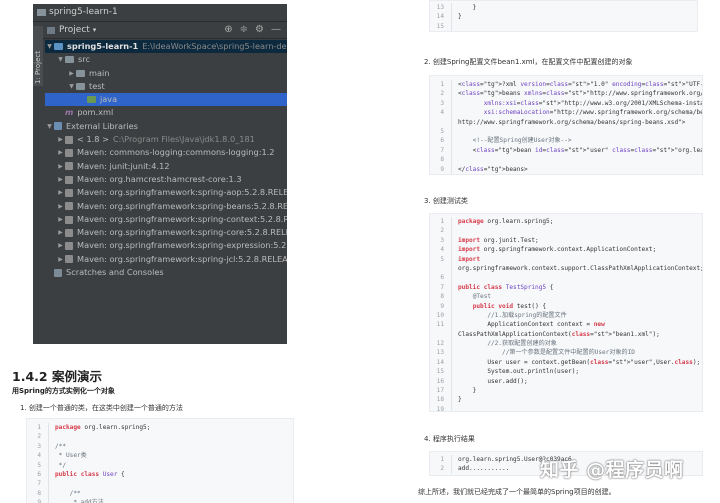  I want to click on code-text: * add方法, so click(79, 501).